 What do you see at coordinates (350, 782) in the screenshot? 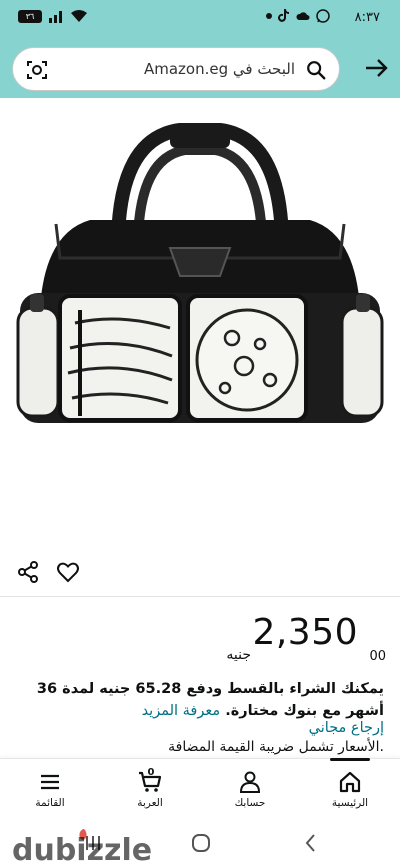
I see `home-icon` at bounding box center [350, 782].